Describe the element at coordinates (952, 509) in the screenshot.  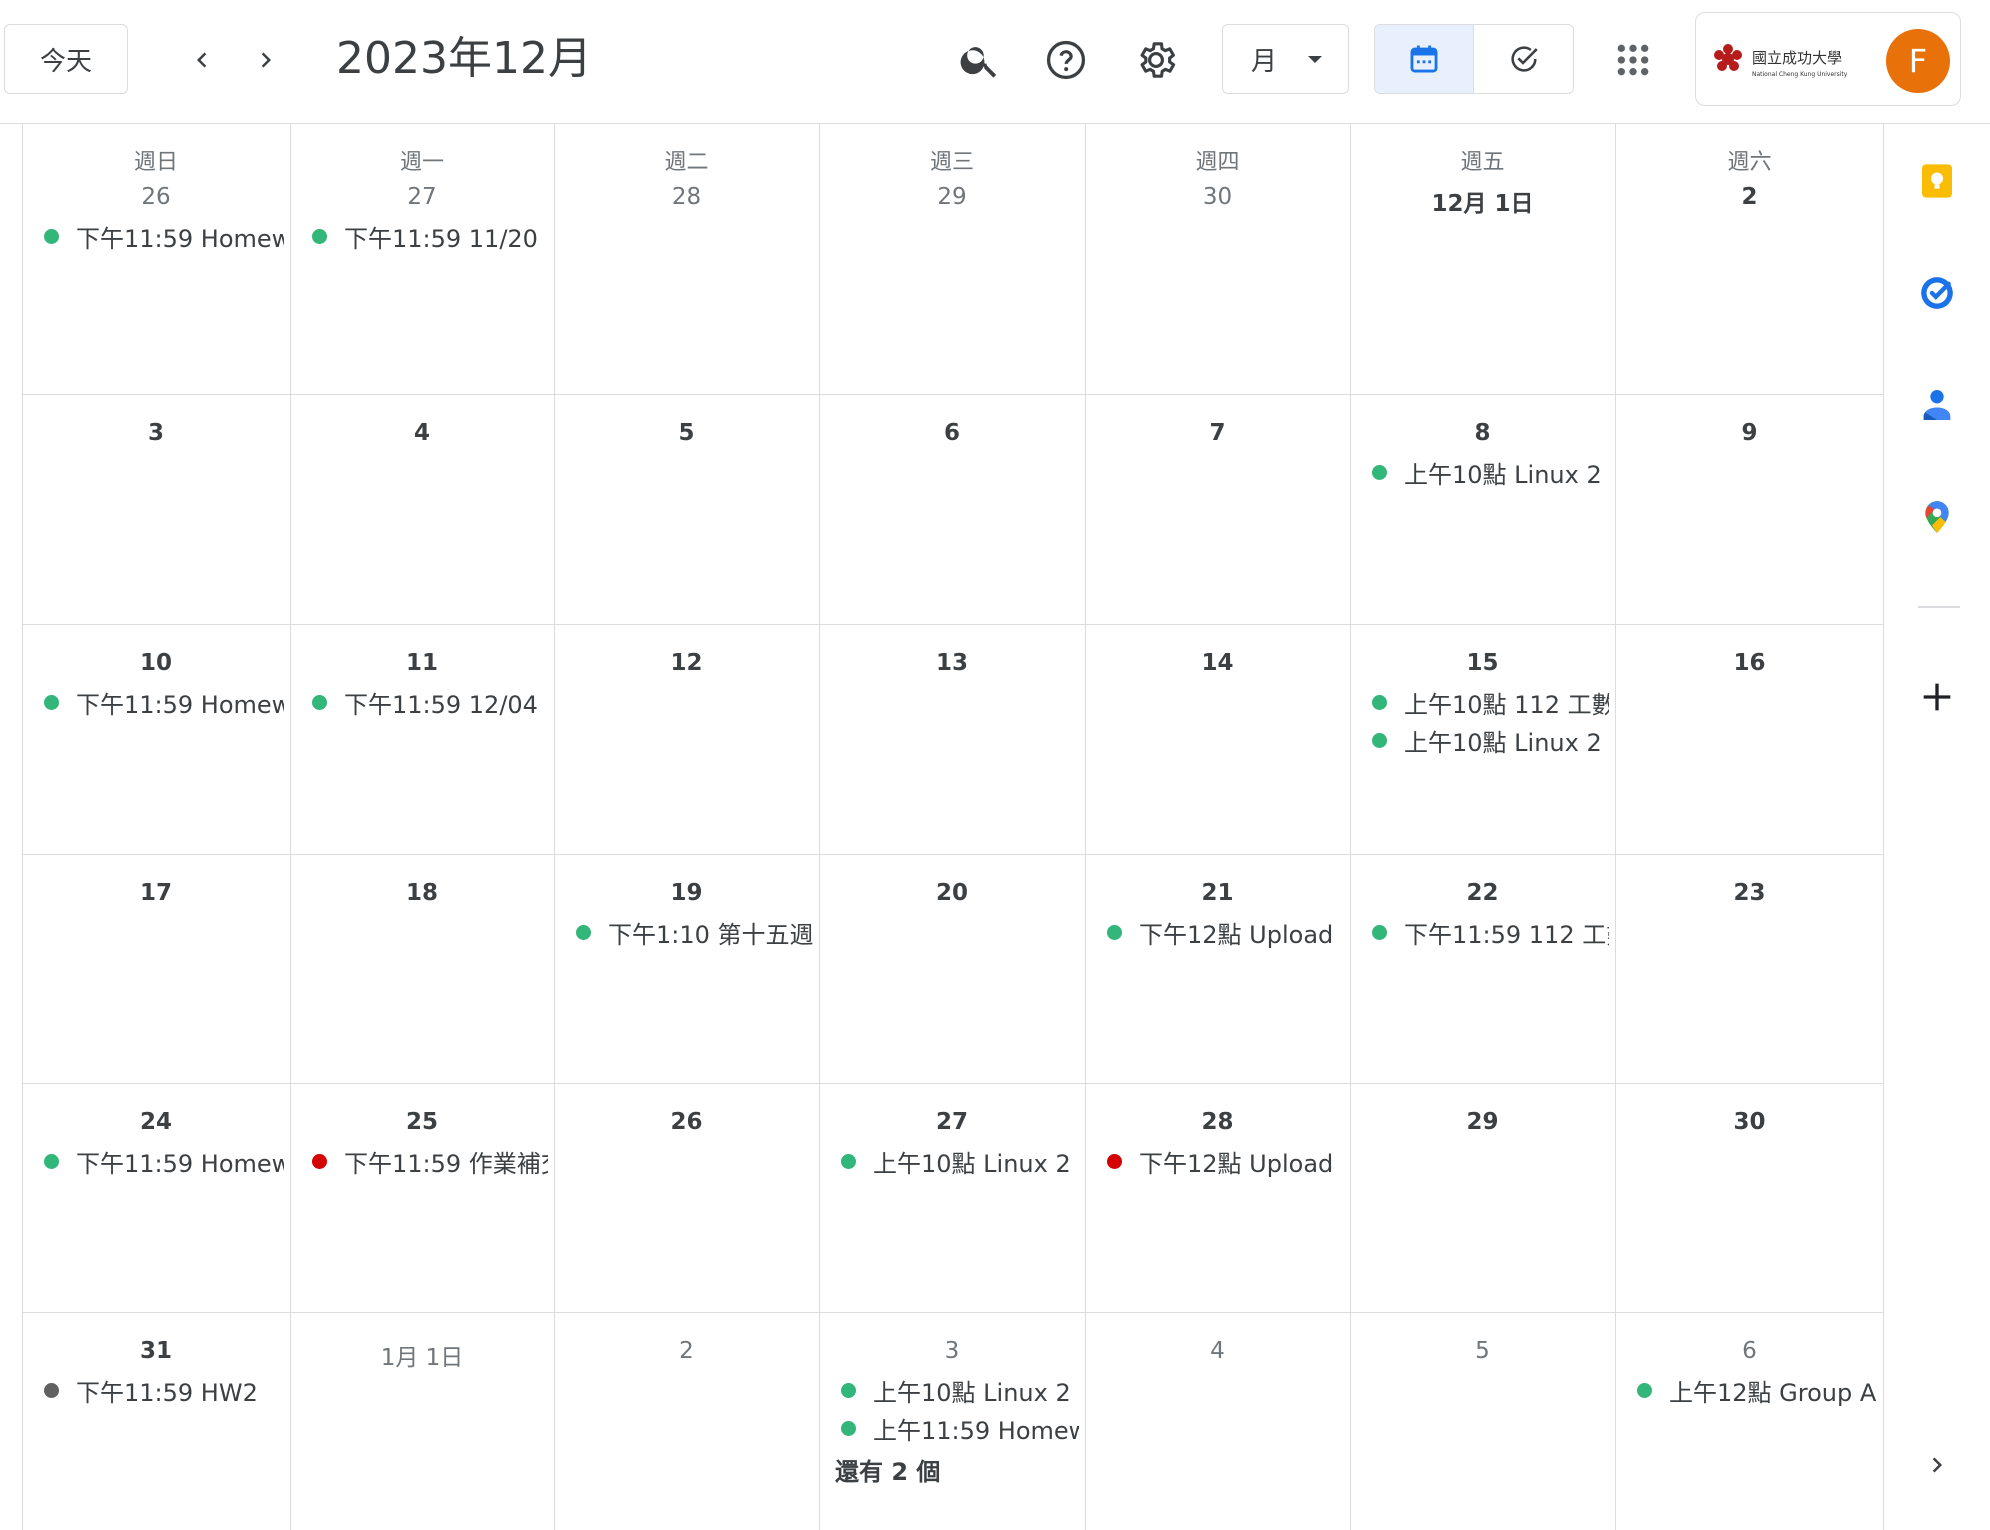
I see `day-cell: 6` at that location.